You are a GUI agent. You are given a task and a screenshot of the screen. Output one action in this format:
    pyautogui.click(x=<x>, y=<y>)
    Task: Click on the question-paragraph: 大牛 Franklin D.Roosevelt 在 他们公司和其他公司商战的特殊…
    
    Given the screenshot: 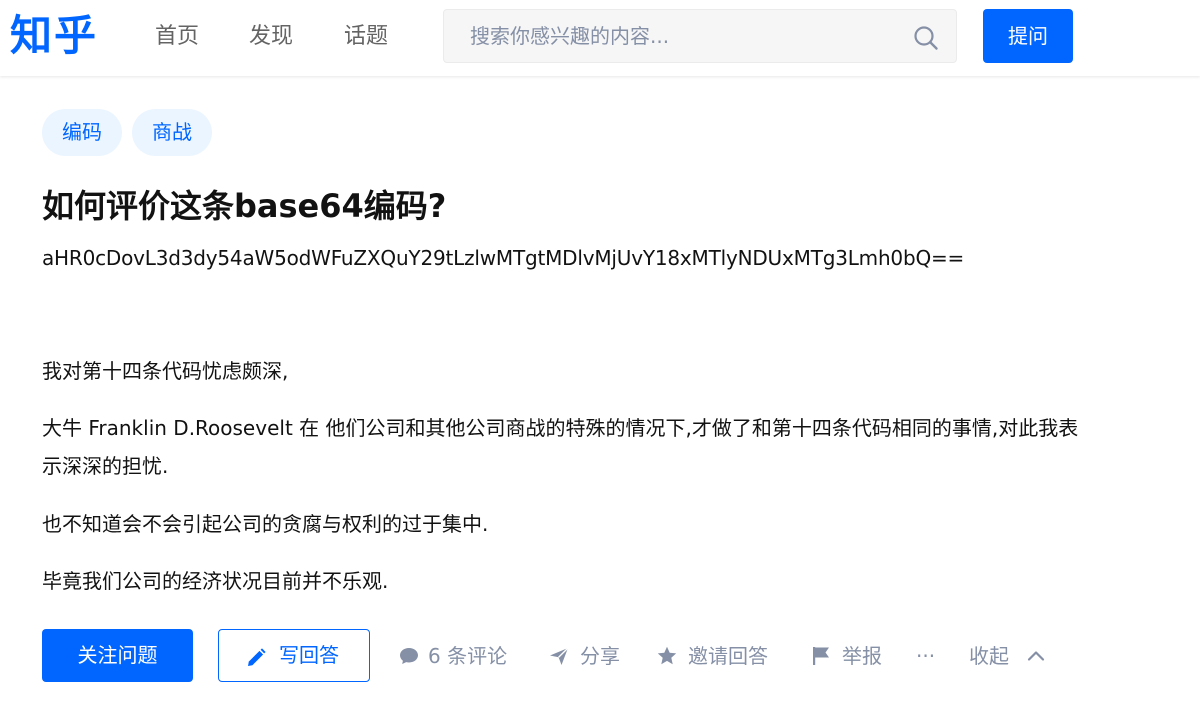 What is the action you would take?
    pyautogui.click(x=560, y=447)
    